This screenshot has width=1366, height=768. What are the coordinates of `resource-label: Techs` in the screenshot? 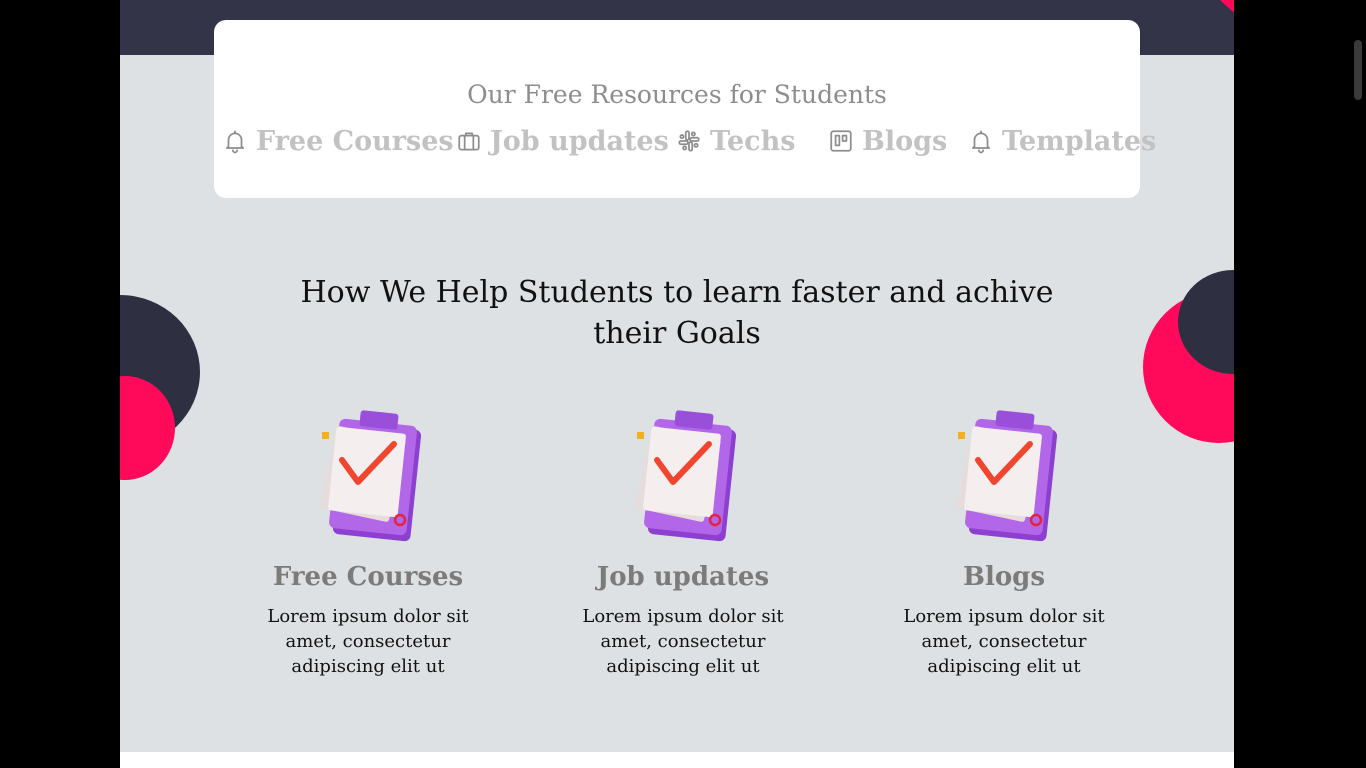 It's located at (753, 141).